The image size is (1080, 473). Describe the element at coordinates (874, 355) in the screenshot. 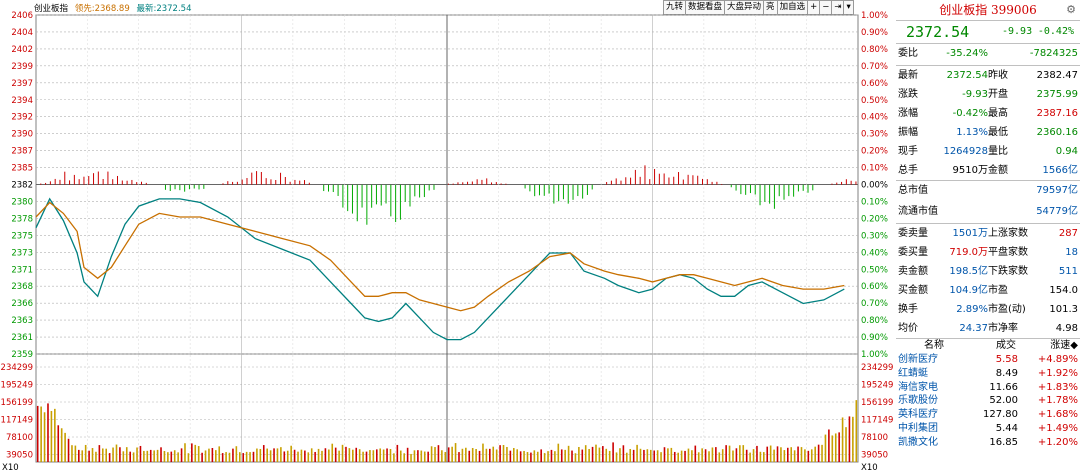

I see `pct-tick-label: 1.00%` at that location.